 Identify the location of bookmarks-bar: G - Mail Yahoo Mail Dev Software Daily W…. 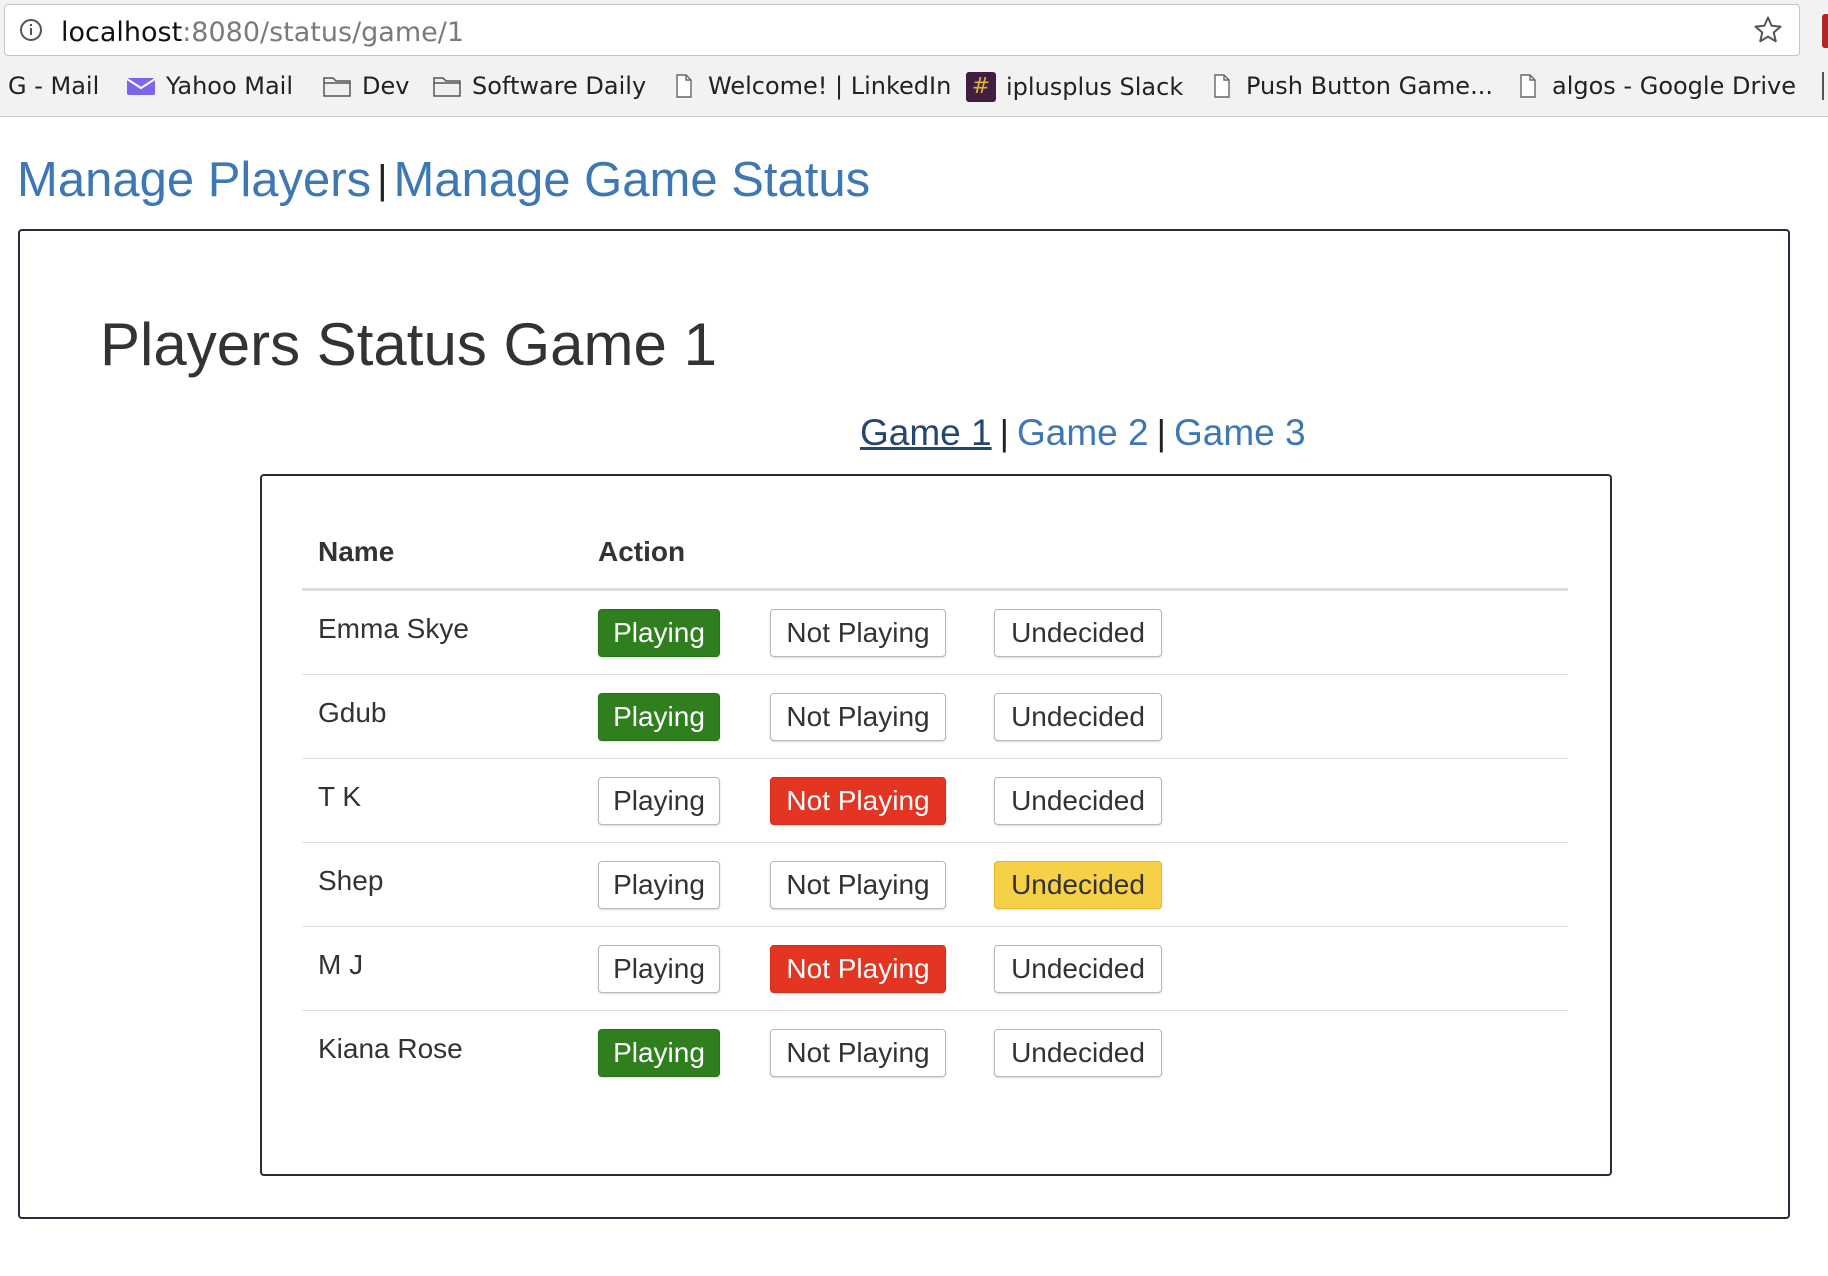
(914, 87).